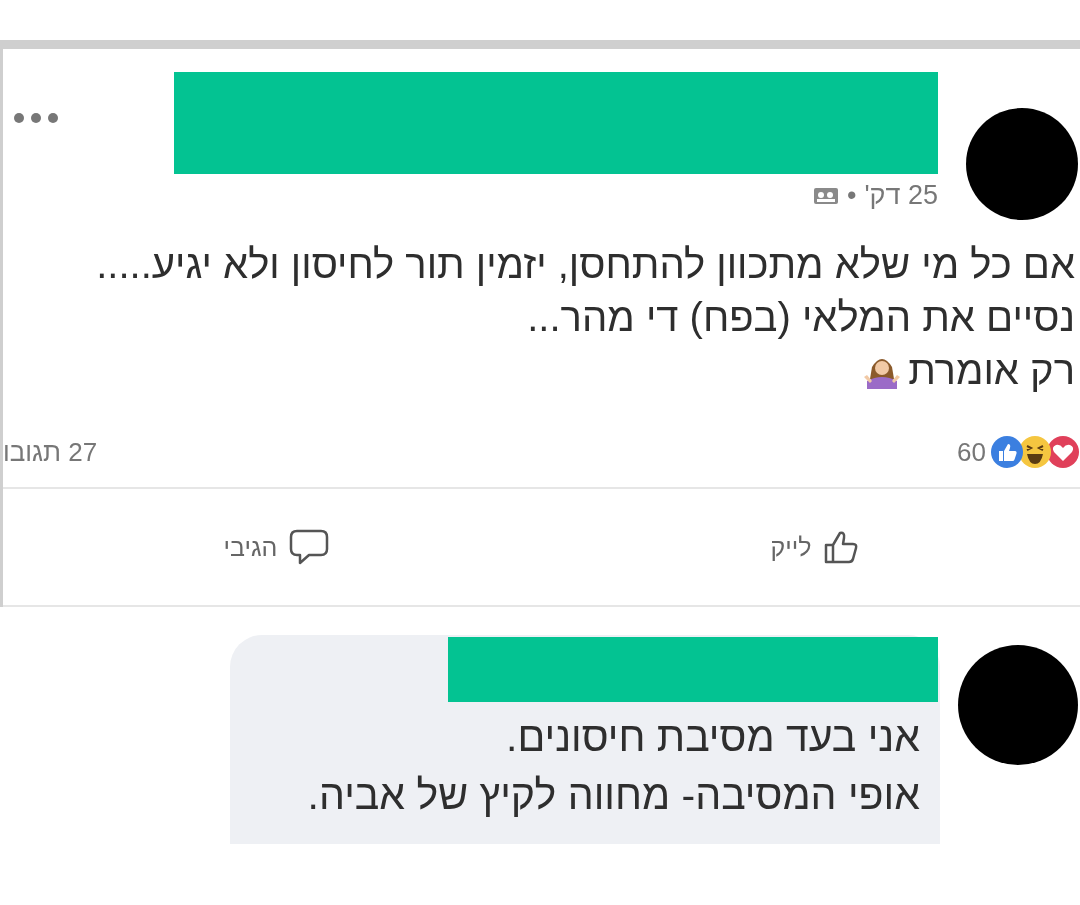 This screenshot has height=905, width=1080. I want to click on comment-button: הגיבי, so click(276, 547).